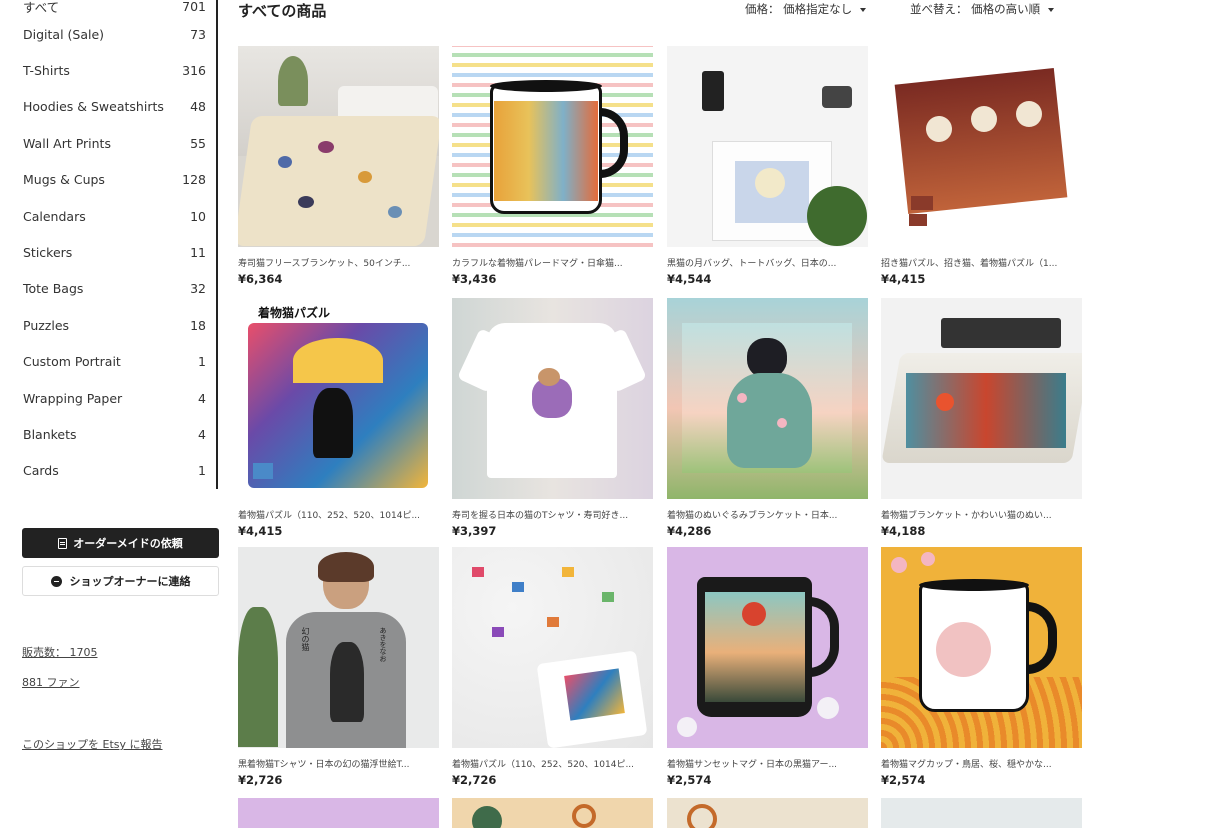 The image size is (1224, 828). What do you see at coordinates (305, 639) in the screenshot?
I see `tshirt-kanji-left: 幻の猫` at bounding box center [305, 639].